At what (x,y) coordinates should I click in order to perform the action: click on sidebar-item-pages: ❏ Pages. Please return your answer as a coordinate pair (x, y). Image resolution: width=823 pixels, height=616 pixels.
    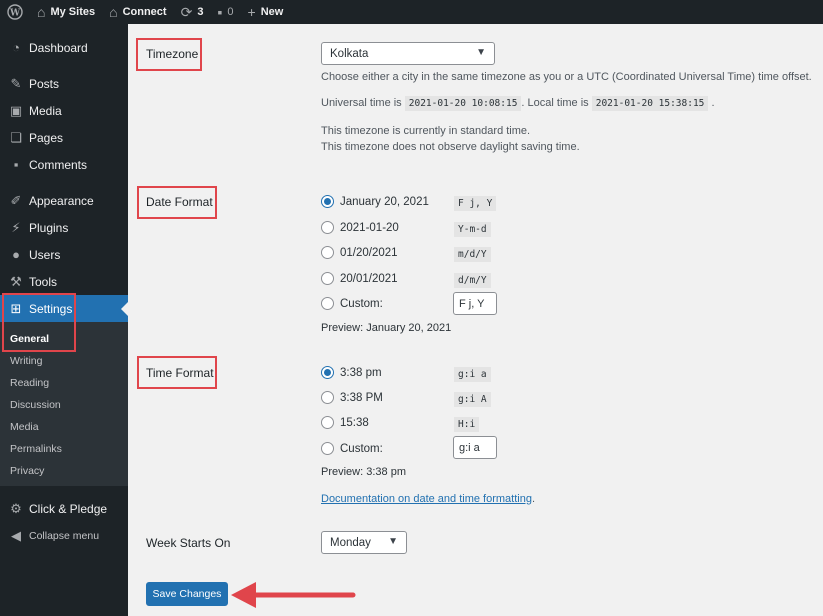
    Looking at the image, I should click on (64, 137).